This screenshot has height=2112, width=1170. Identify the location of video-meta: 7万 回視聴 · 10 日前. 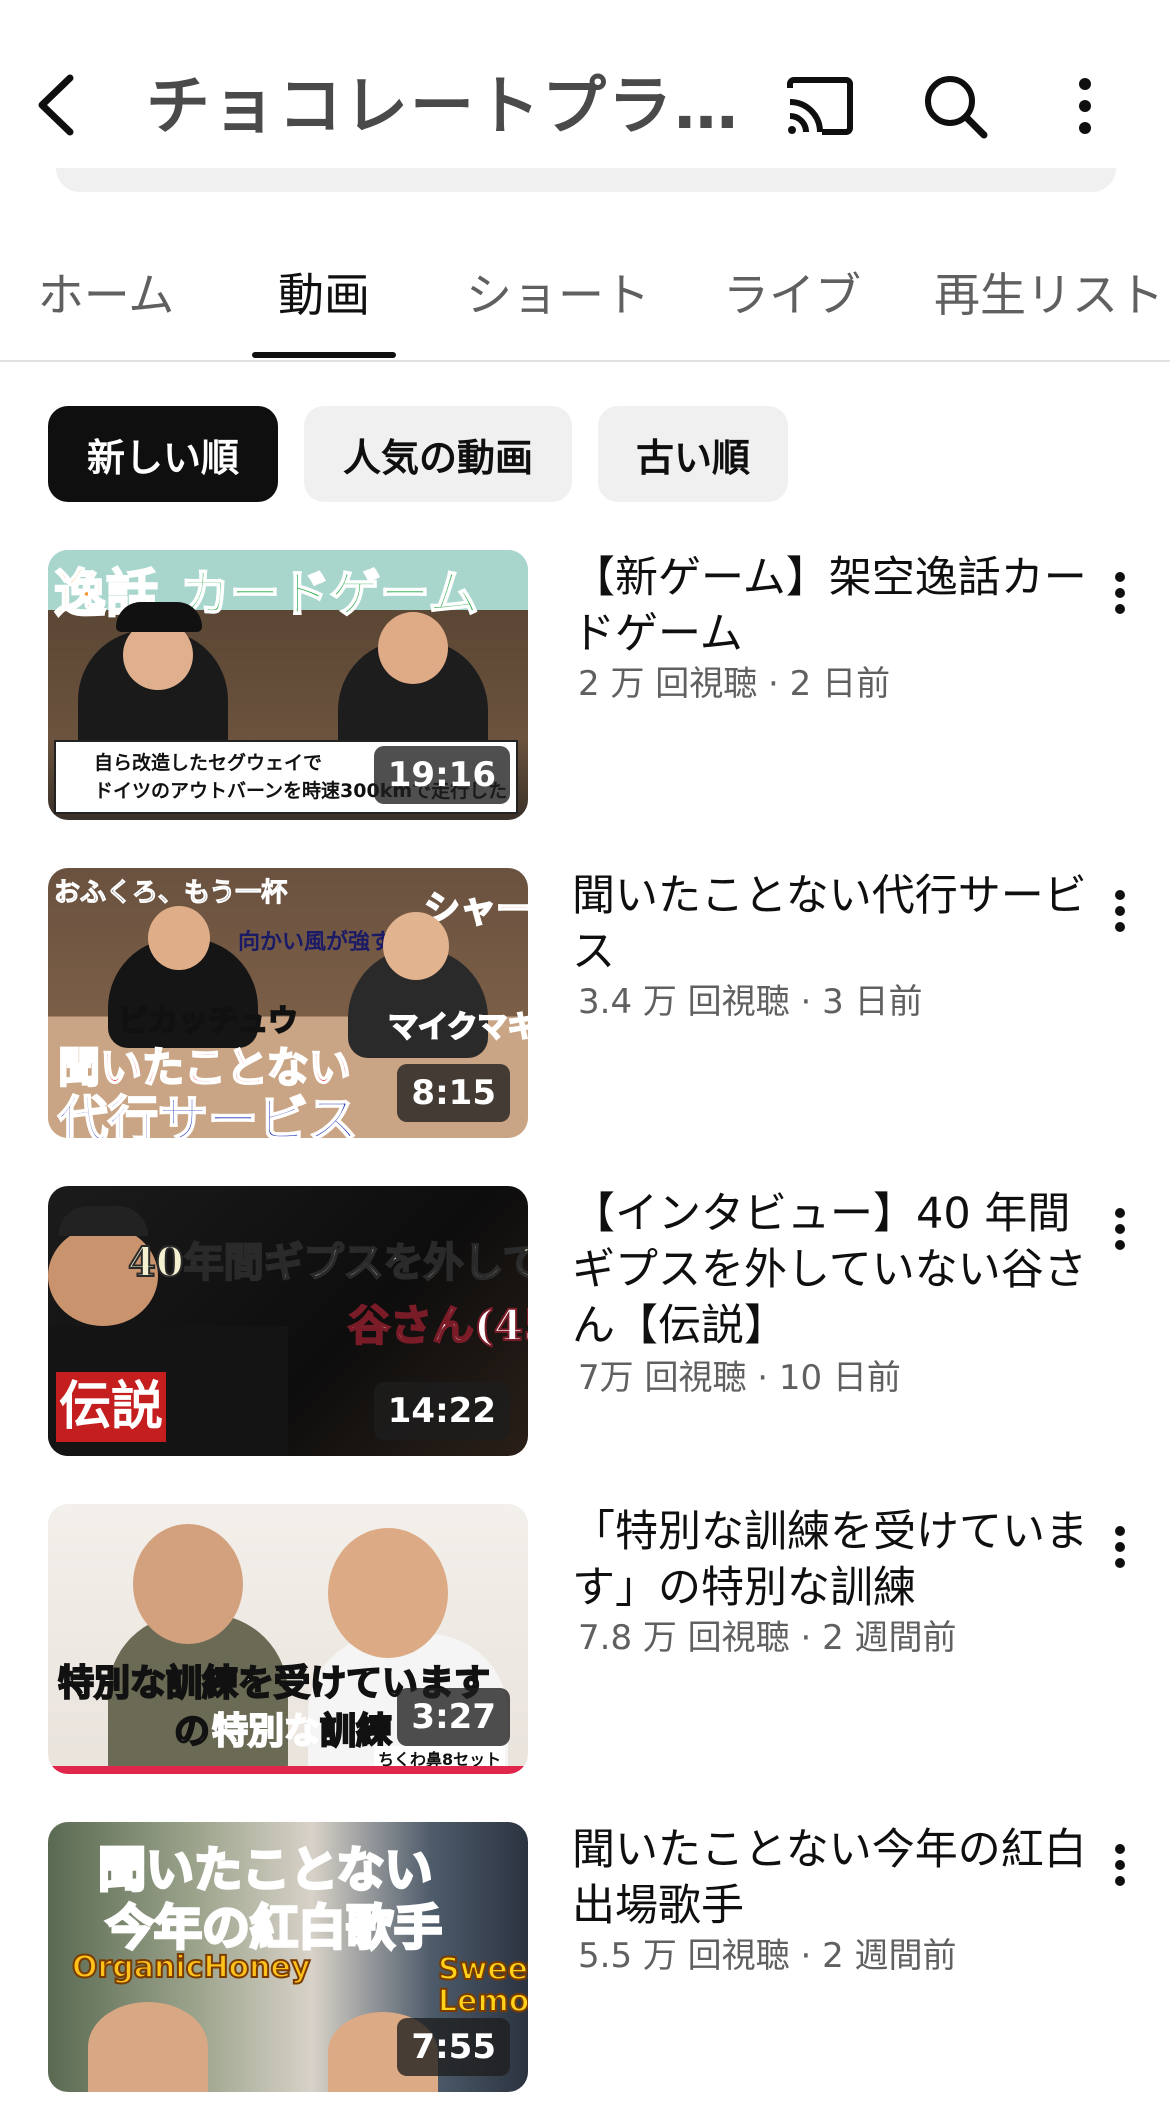
(739, 1378).